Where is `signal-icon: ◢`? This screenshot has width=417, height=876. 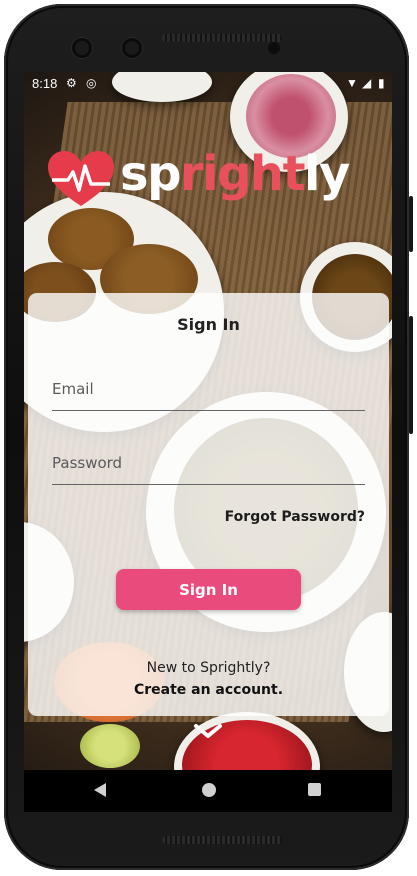 signal-icon: ◢ is located at coordinates (367, 83).